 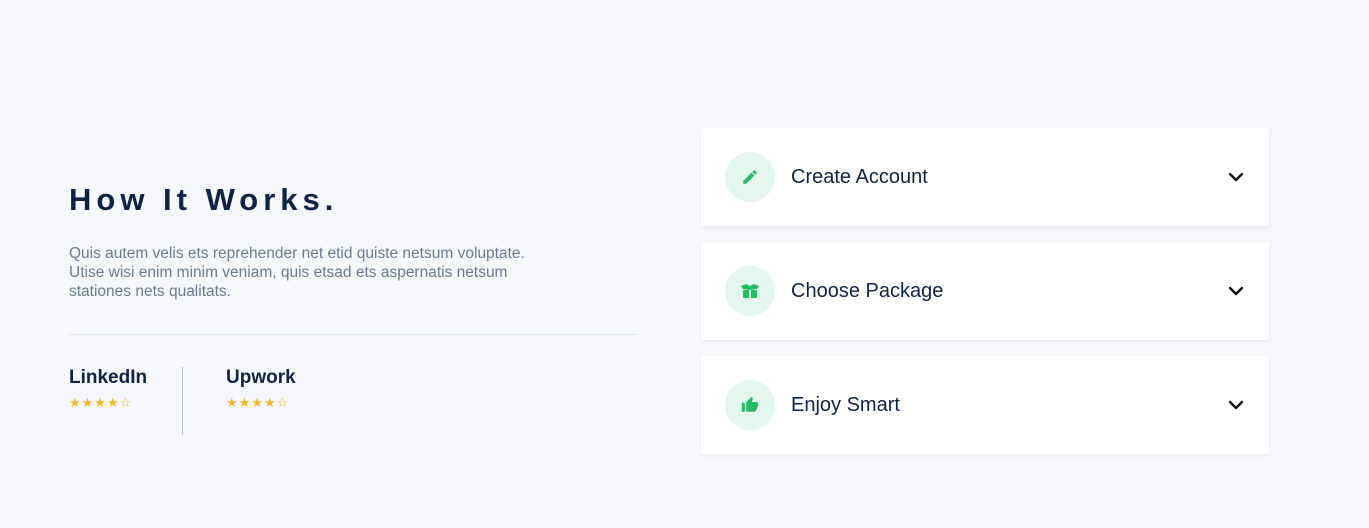 What do you see at coordinates (867, 290) in the screenshot?
I see `accordion-item-label: Choose Package` at bounding box center [867, 290].